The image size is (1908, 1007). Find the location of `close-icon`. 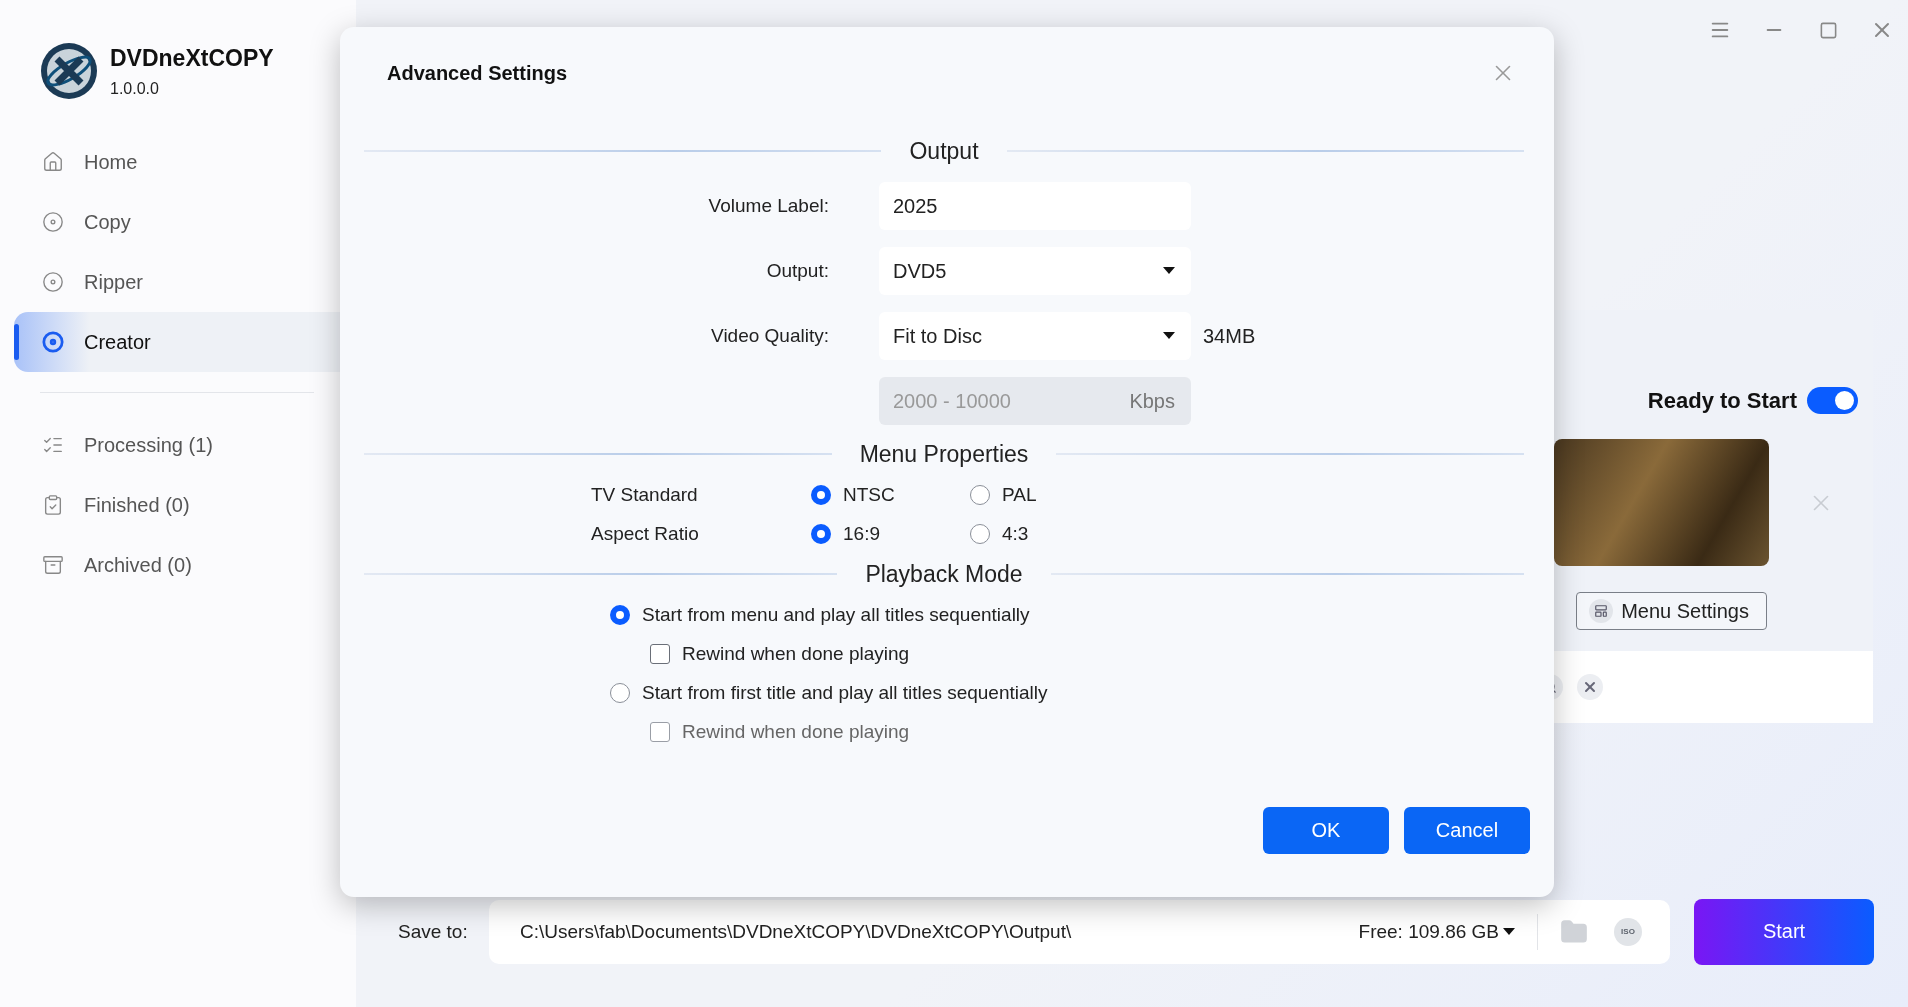

close-icon is located at coordinates (1590, 687).